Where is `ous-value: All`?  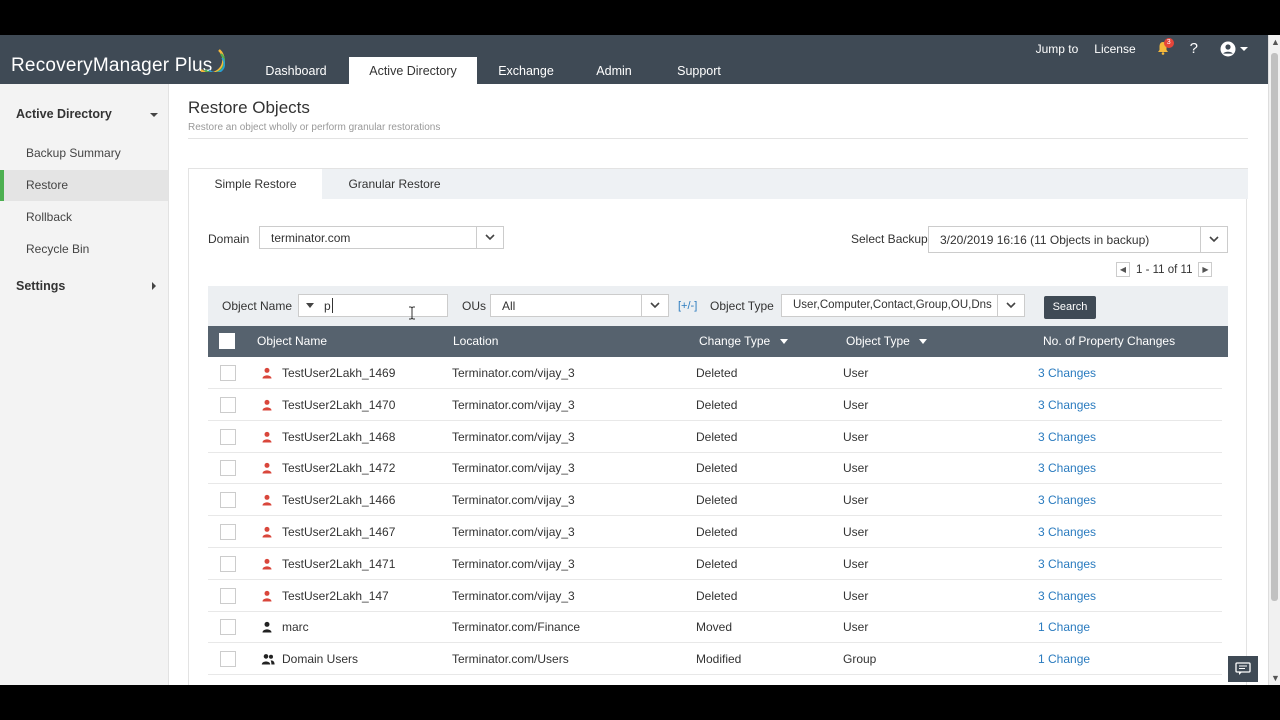 ous-value: All is located at coordinates (509, 306).